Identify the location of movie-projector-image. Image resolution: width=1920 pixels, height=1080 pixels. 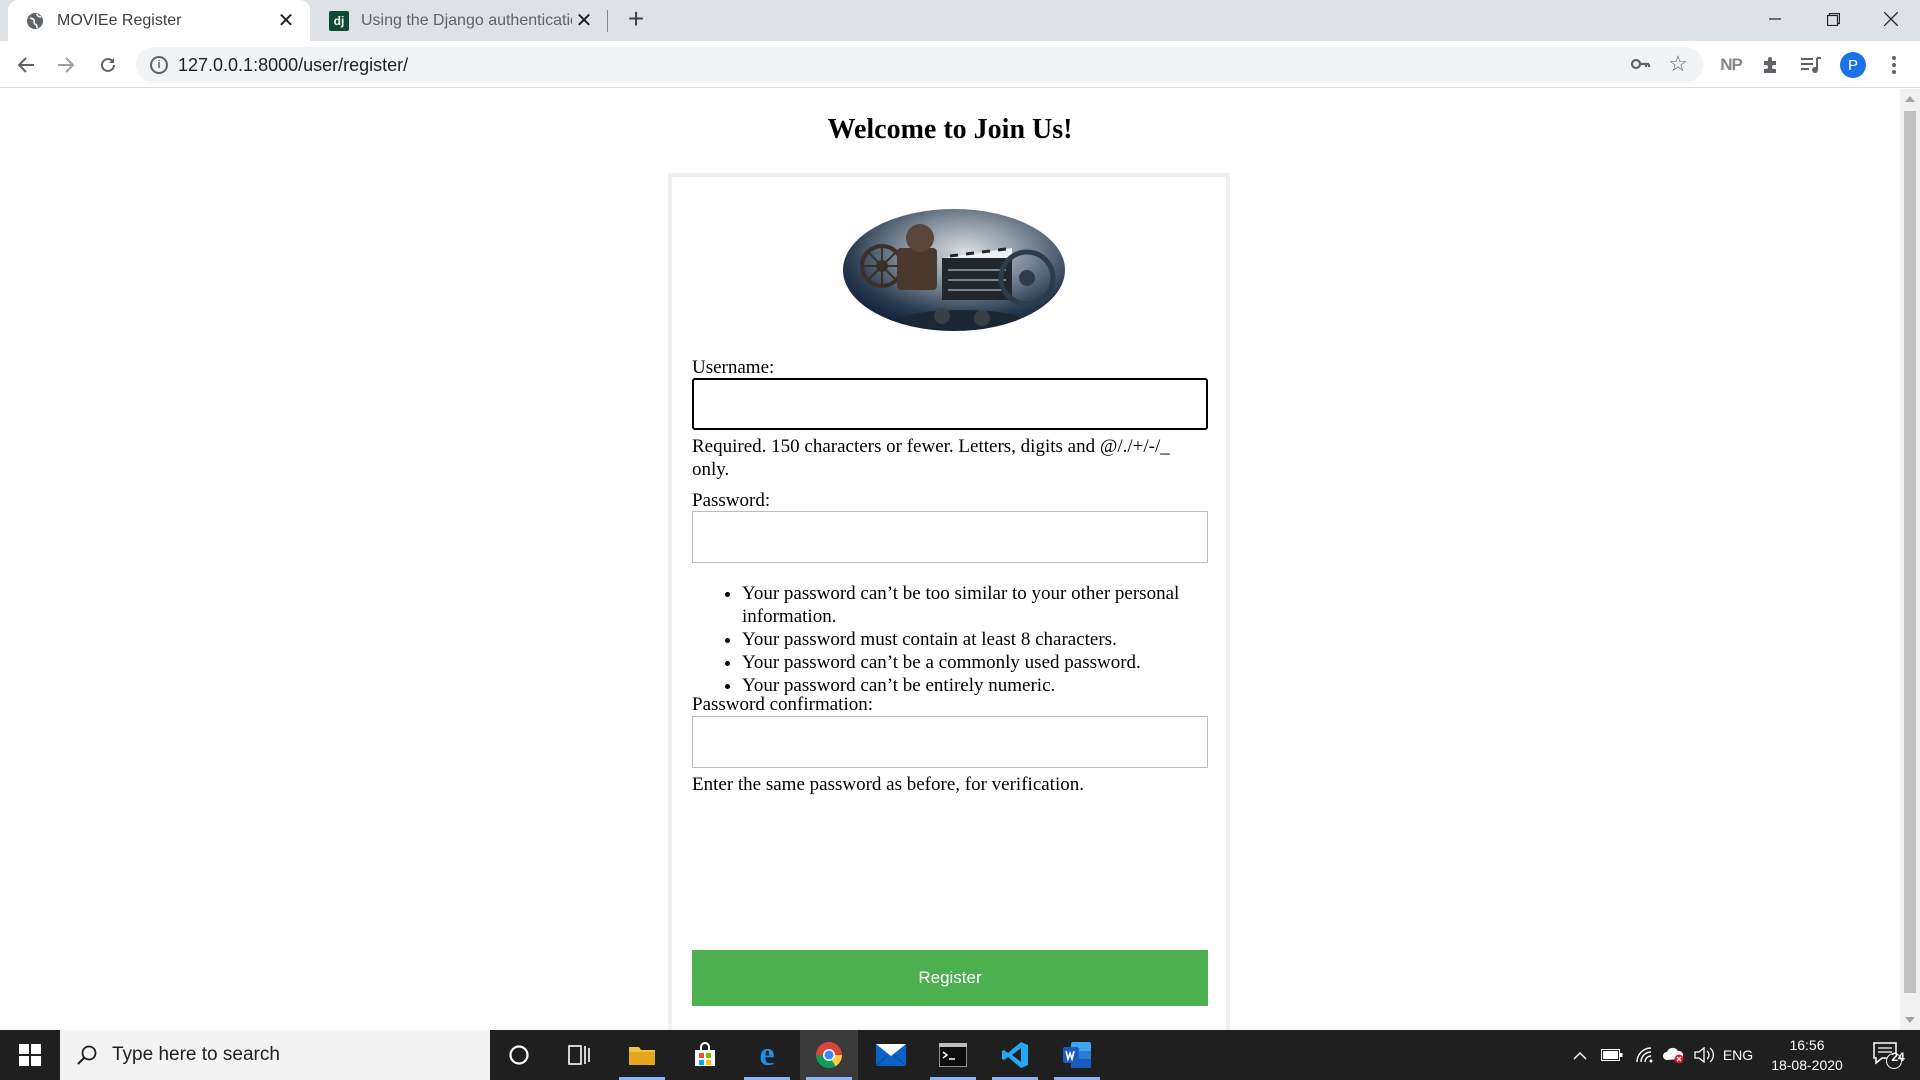
(954, 270).